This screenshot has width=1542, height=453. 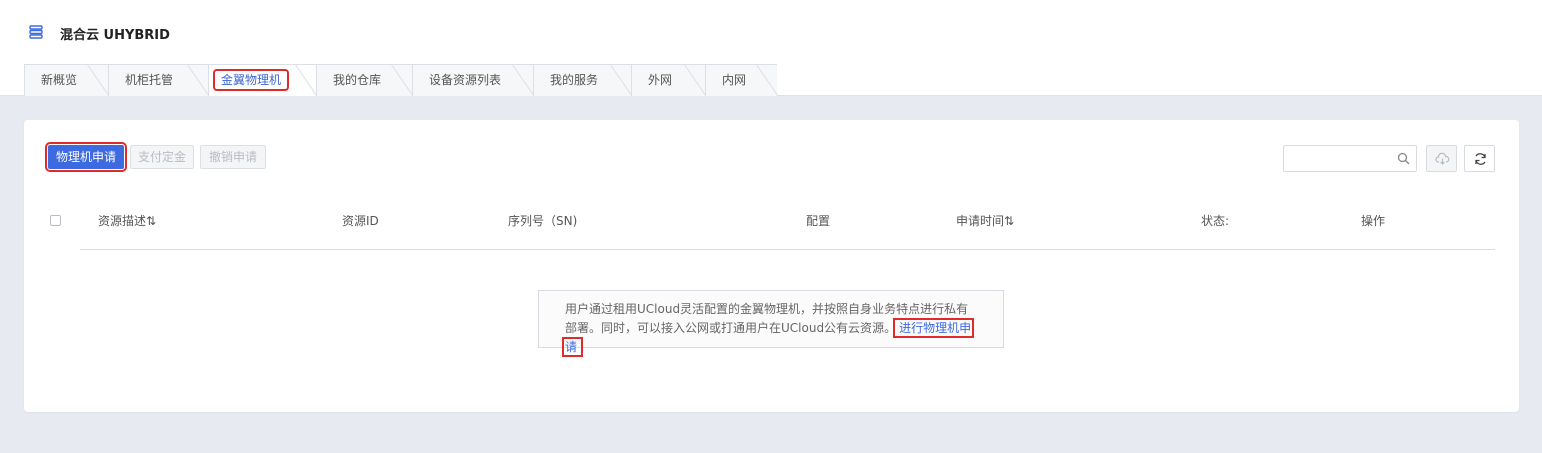 What do you see at coordinates (233, 157) in the screenshot?
I see `revoke-application-button: 撤销申请` at bounding box center [233, 157].